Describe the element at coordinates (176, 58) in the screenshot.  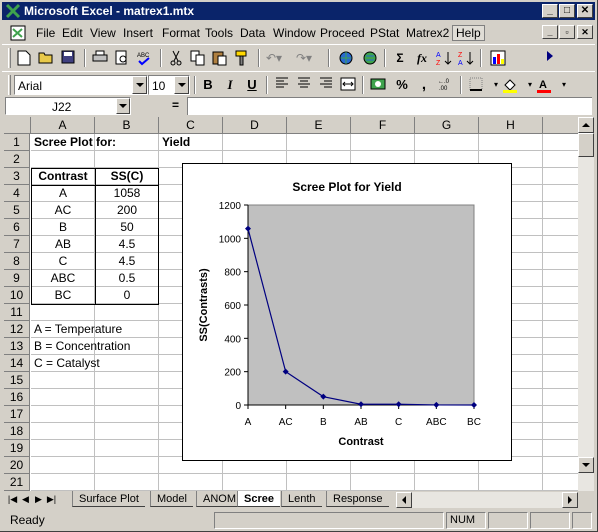
I see `cut-icon` at that location.